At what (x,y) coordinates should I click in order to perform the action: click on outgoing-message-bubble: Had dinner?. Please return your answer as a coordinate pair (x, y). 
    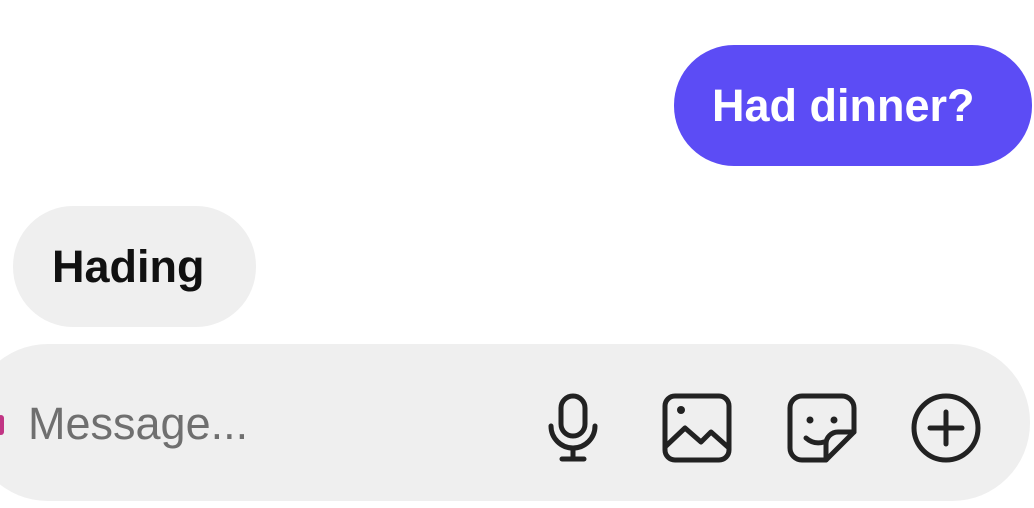
    Looking at the image, I should click on (853, 105).